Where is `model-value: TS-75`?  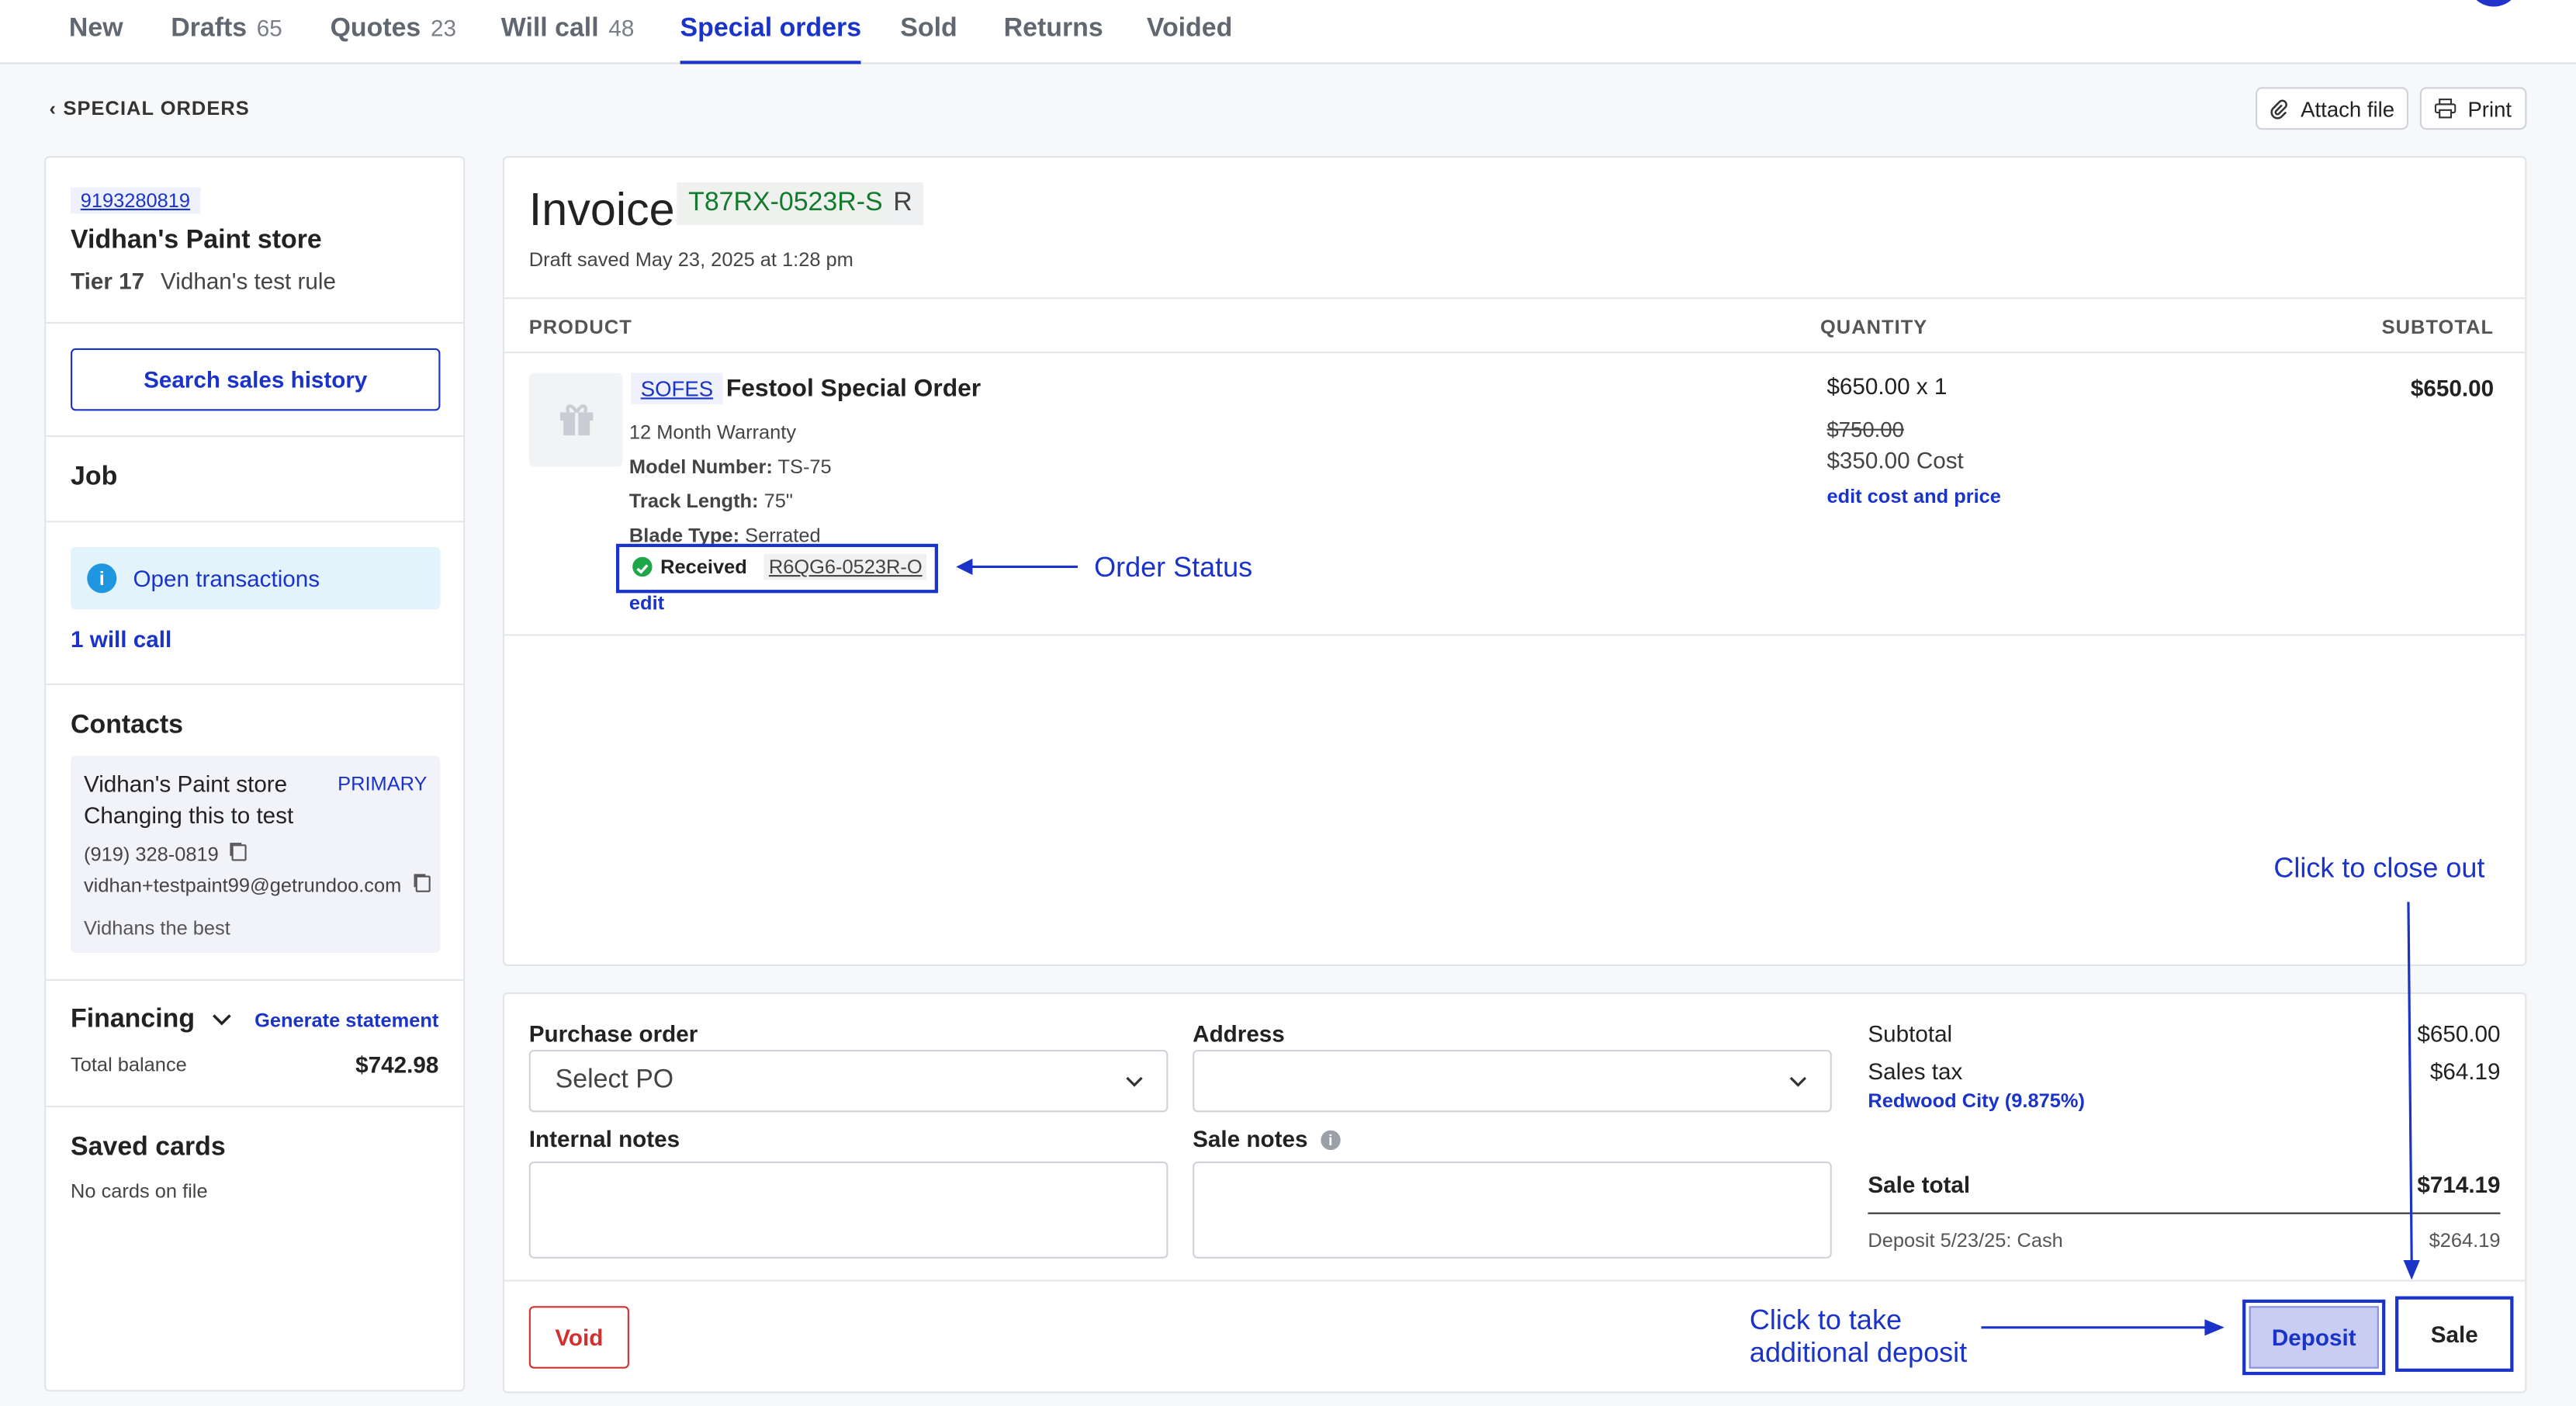
model-value: TS-75 is located at coordinates (804, 467).